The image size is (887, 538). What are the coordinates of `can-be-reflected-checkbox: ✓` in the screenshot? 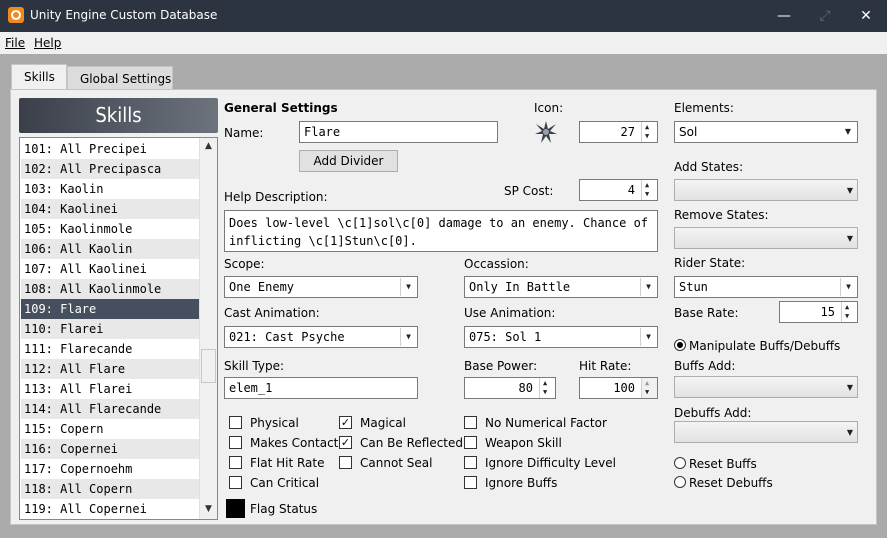 It's located at (345, 442).